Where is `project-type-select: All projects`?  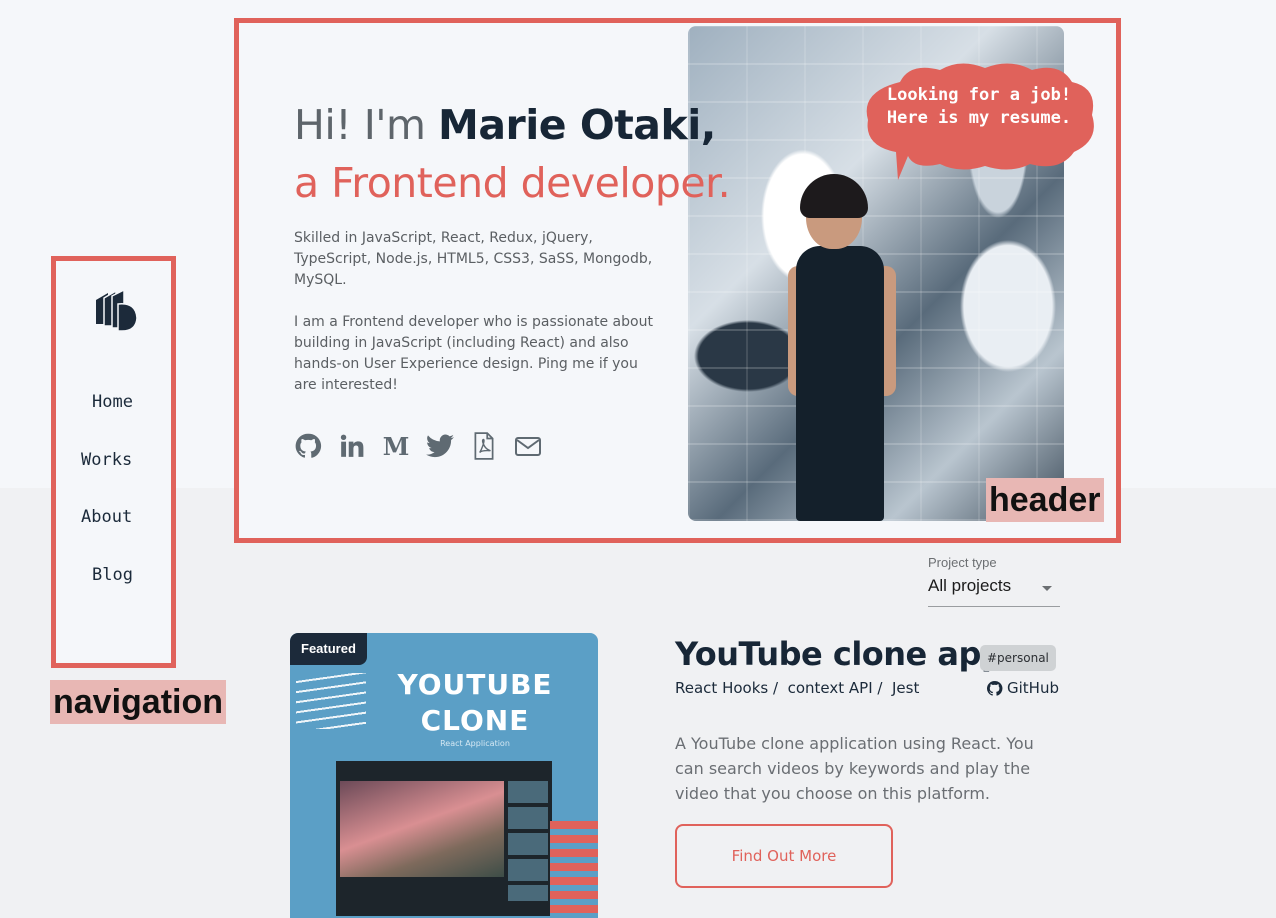 project-type-select: All projects is located at coordinates (994, 591).